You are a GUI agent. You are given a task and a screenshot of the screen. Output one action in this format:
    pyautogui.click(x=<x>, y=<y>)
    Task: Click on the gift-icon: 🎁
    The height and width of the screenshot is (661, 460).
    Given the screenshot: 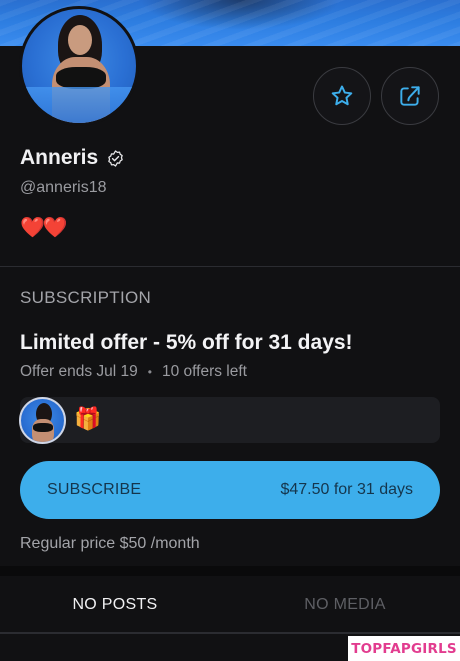 What is the action you would take?
    pyautogui.click(x=88, y=418)
    